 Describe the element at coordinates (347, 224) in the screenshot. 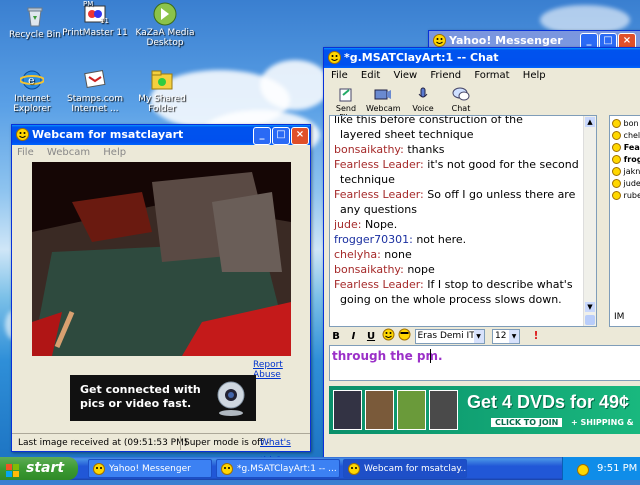

I see `chat-message-nick: jude:` at that location.